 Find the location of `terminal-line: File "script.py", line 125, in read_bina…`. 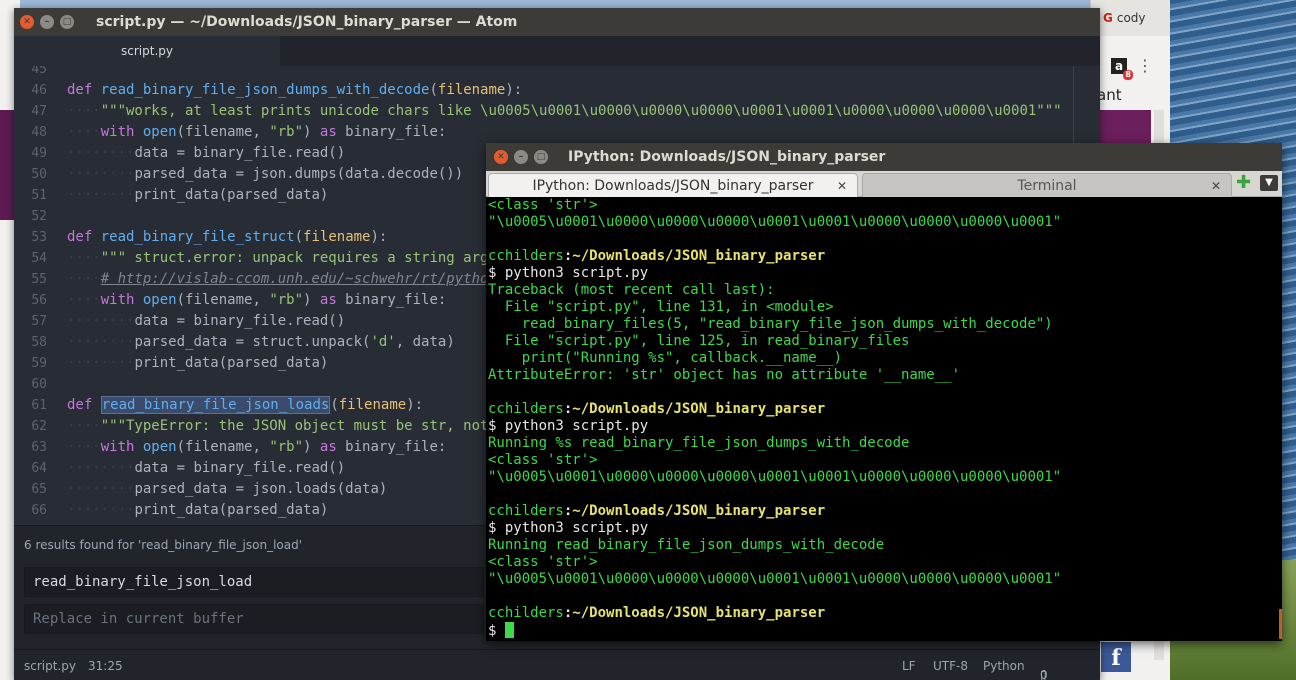

terminal-line: File "script.py", line 125, in read_bina… is located at coordinates (699, 341).